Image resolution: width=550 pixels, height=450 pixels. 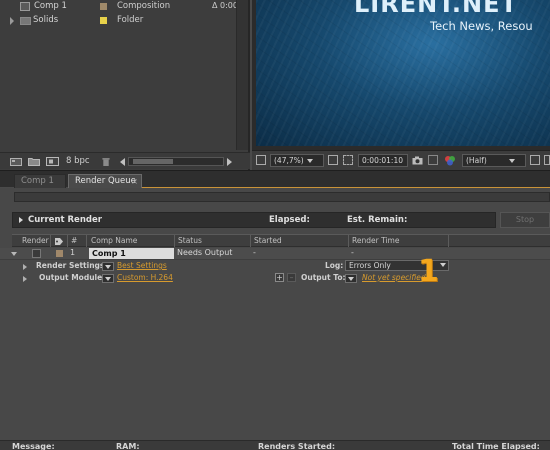 What do you see at coordinates (40, 181) in the screenshot?
I see `tab-comp1: Comp 1` at bounding box center [40, 181].